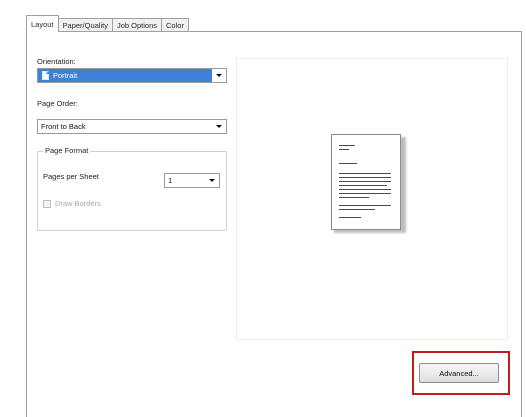 The image size is (526, 417). I want to click on page-format-group, so click(132, 191).